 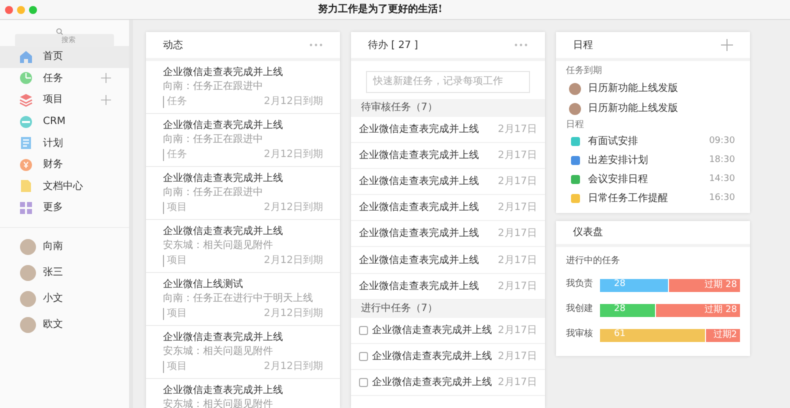 I want to click on contact-name: 向南, so click(x=53, y=247).